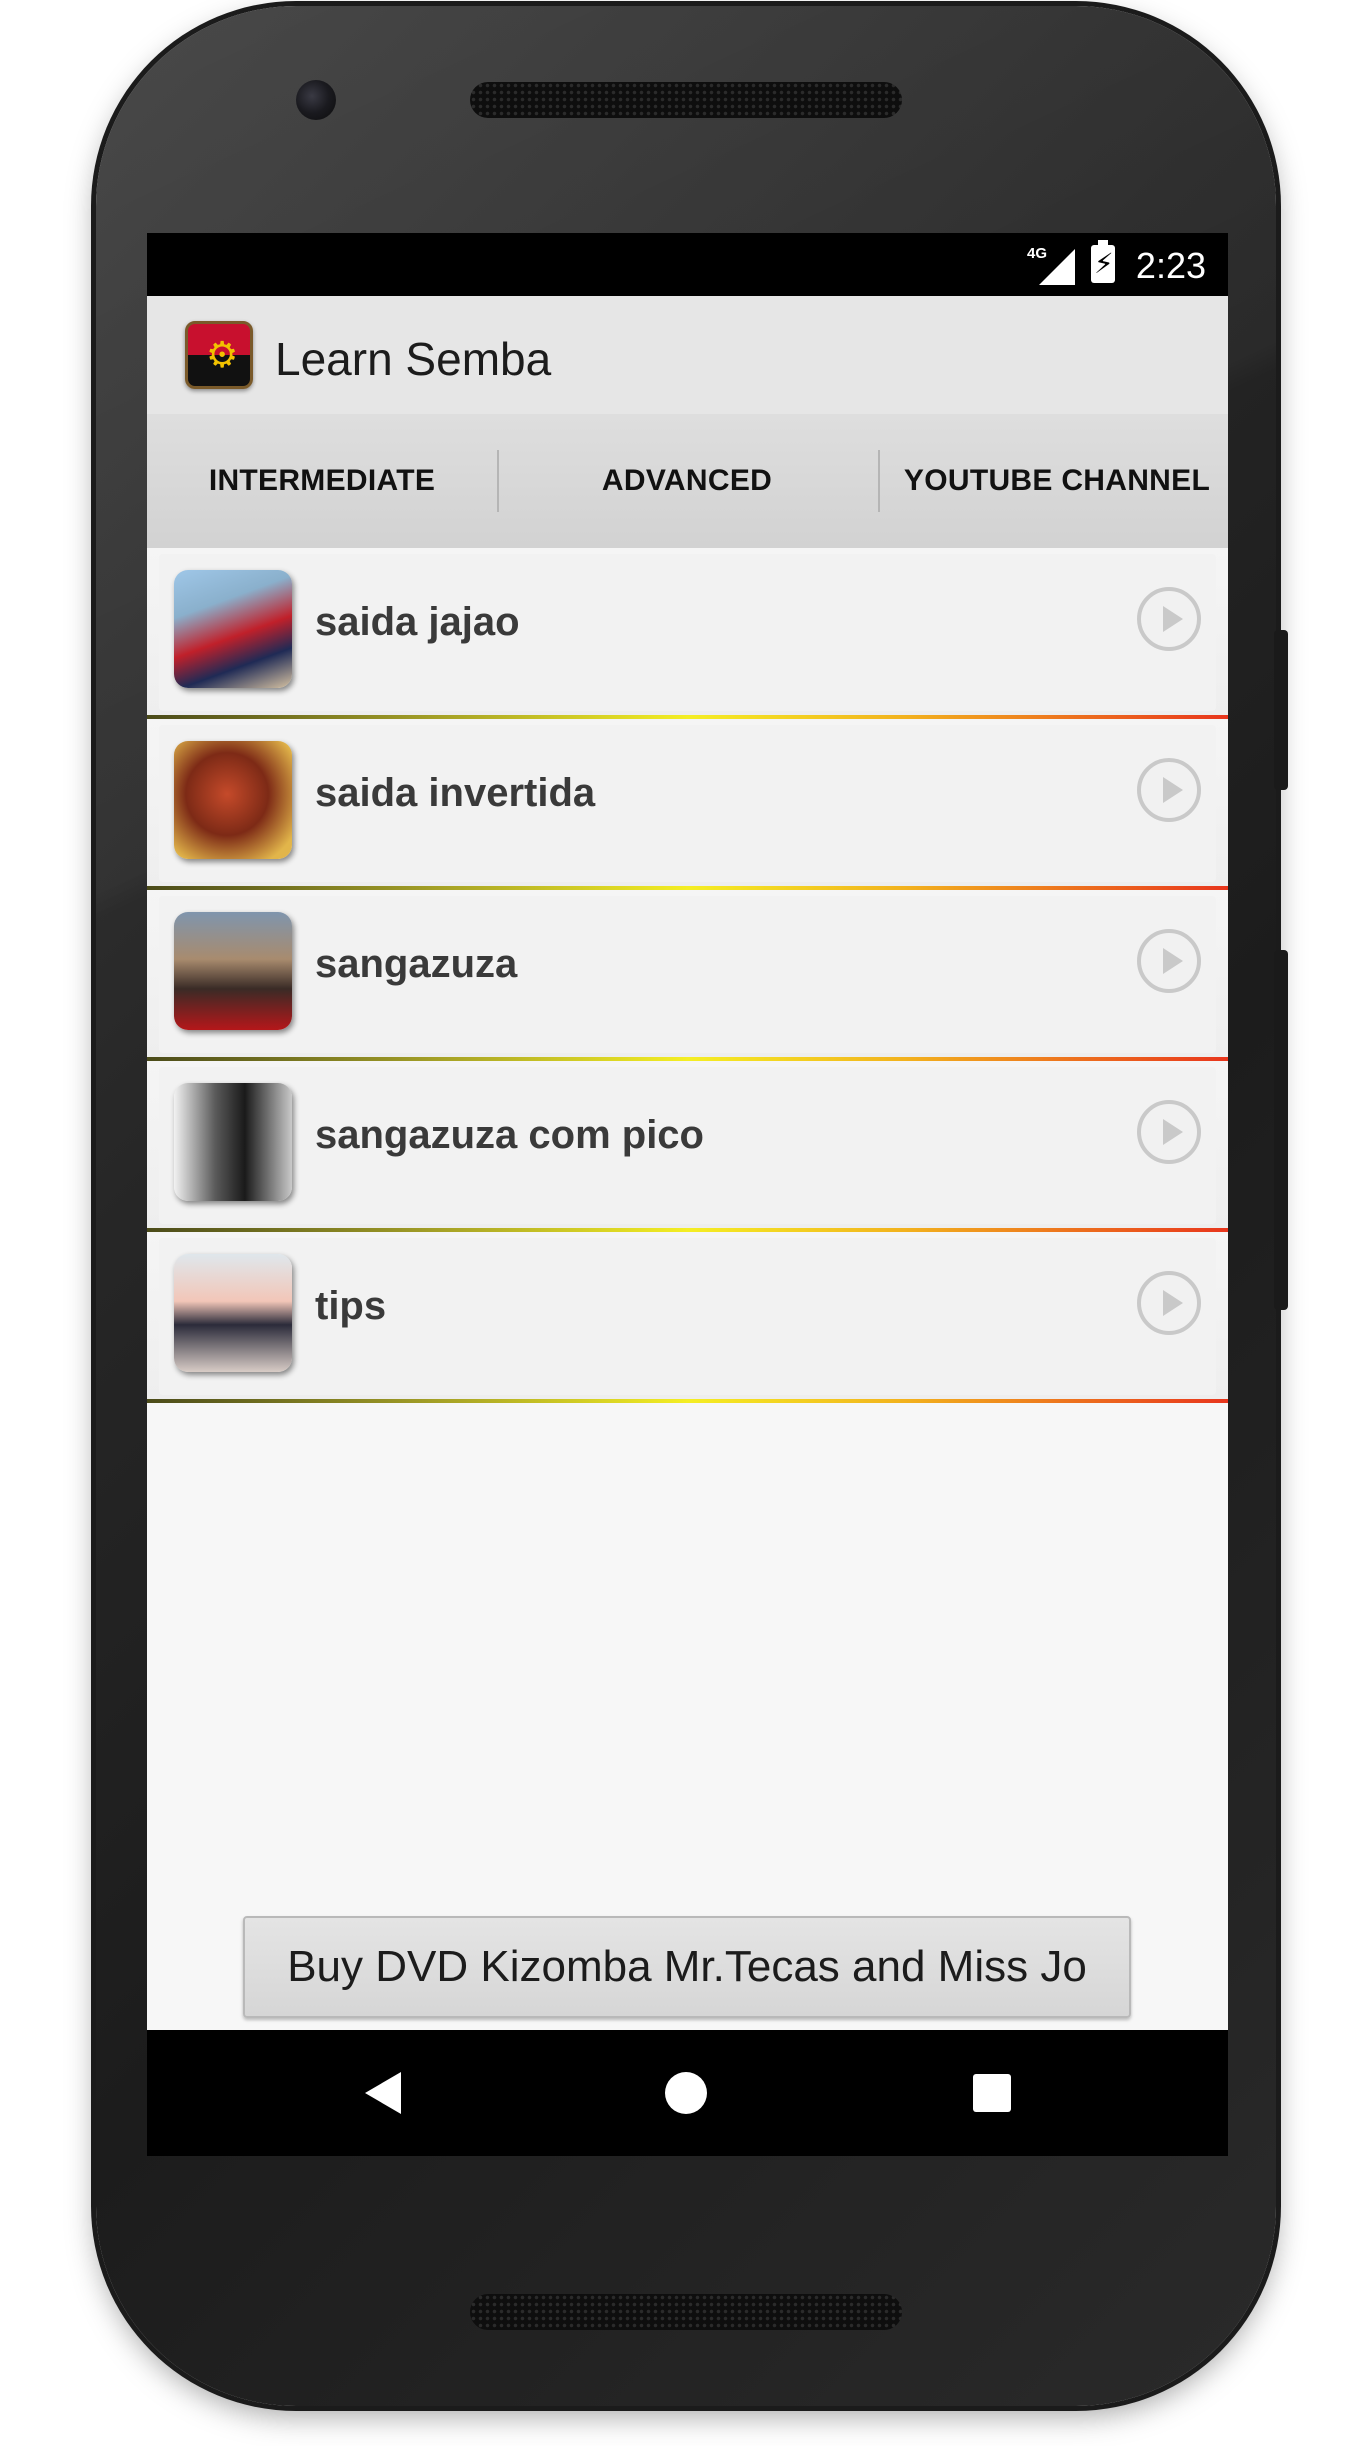 The image size is (1370, 2446). I want to click on signal-icon: 4G, so click(1055, 265).